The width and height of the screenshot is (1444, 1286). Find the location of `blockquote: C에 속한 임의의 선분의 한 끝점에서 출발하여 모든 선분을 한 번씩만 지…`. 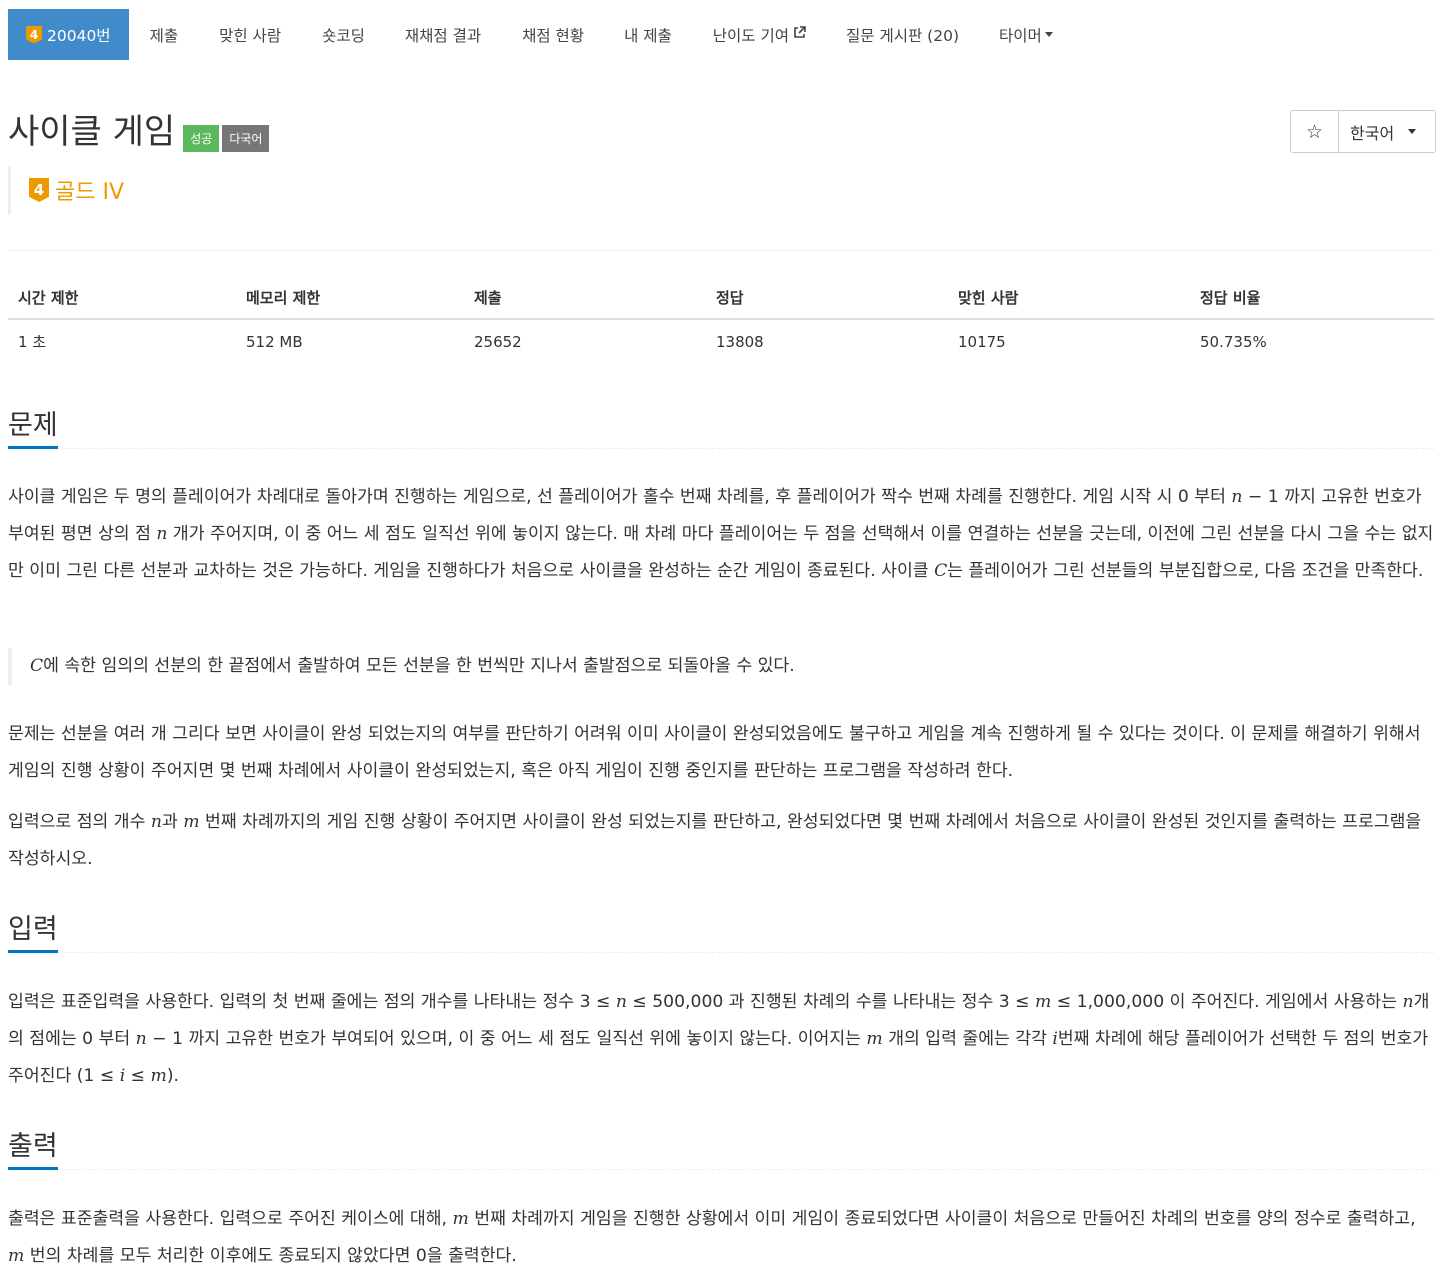

blockquote: C에 속한 임의의 선분의 한 끝점에서 출발하여 모든 선분을 한 번씩만 지… is located at coordinates (721, 666).